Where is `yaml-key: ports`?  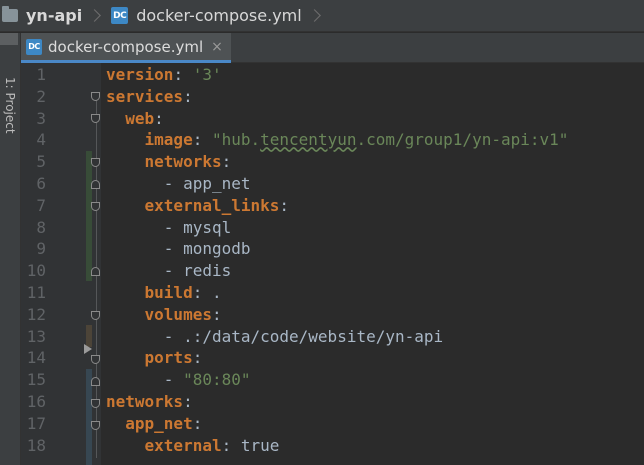
yaml-key: ports is located at coordinates (168, 358).